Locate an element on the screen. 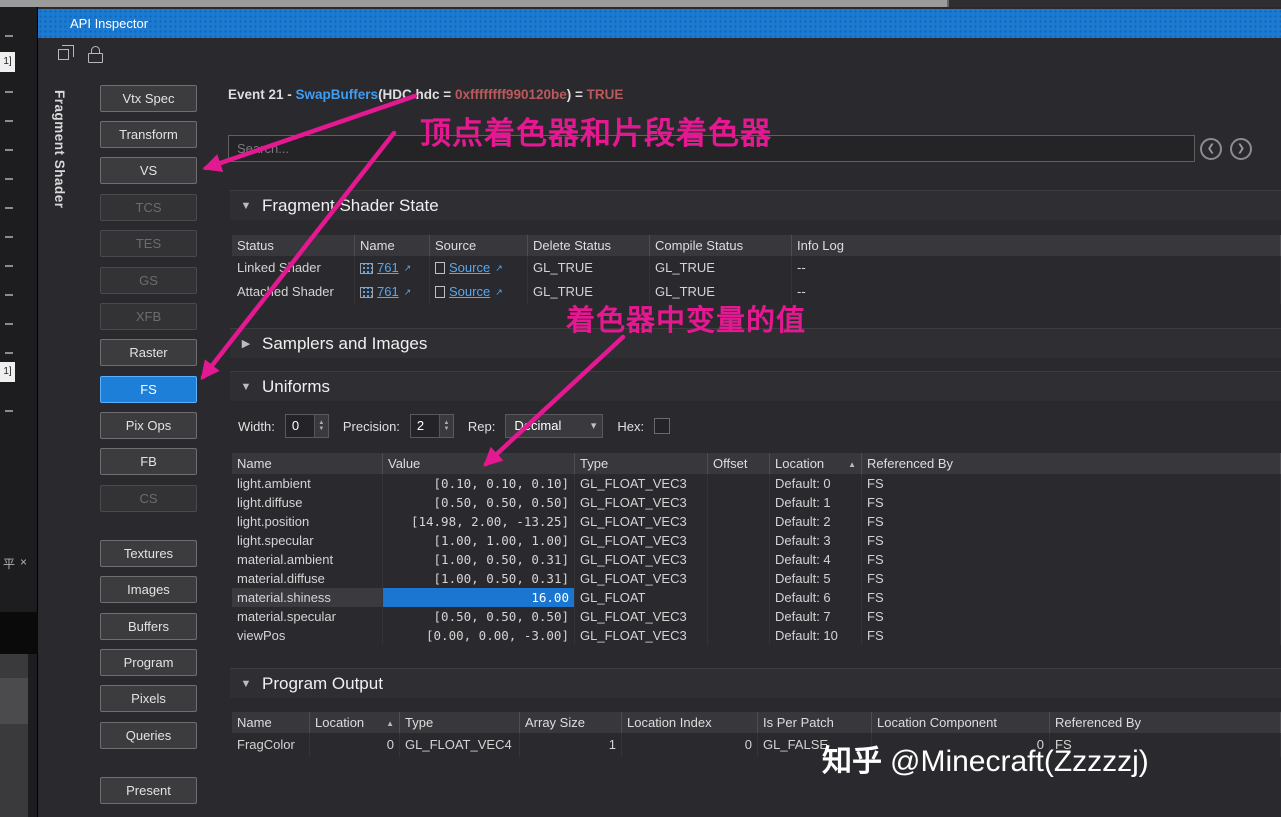  column-header: Source is located at coordinates (479, 245).